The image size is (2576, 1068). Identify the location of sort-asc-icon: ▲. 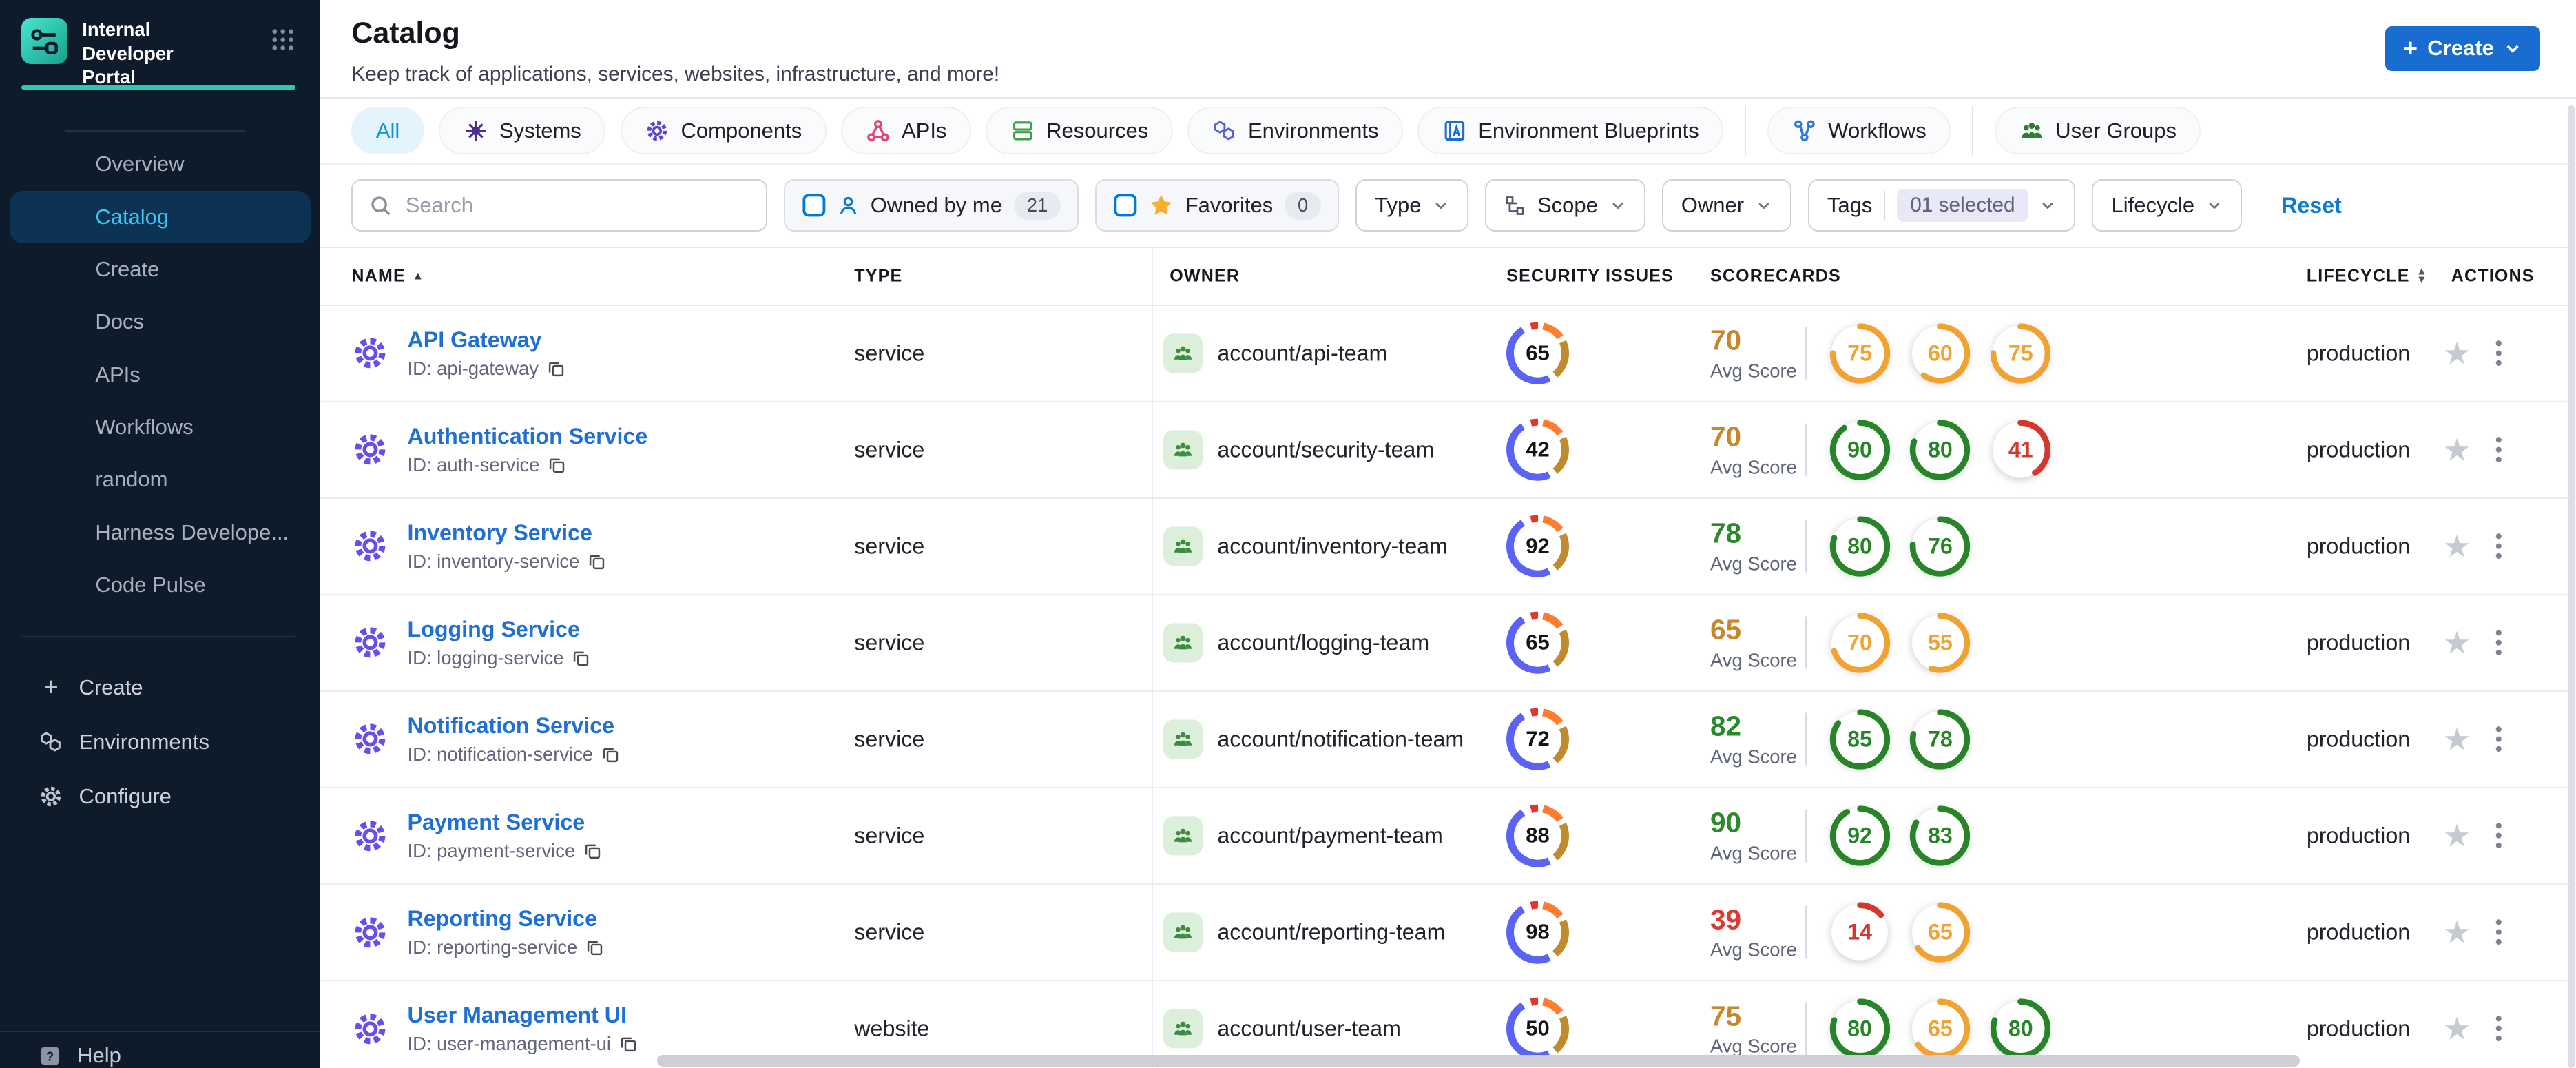
(418, 276).